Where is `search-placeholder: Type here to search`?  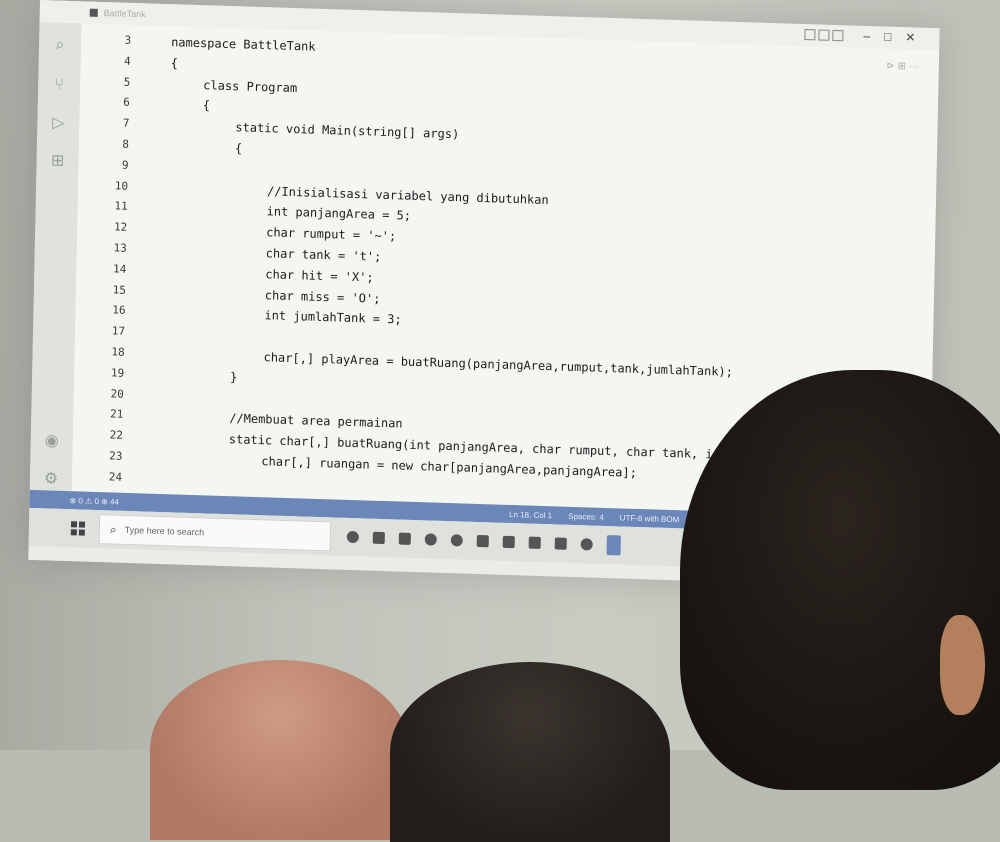 search-placeholder: Type here to search is located at coordinates (164, 531).